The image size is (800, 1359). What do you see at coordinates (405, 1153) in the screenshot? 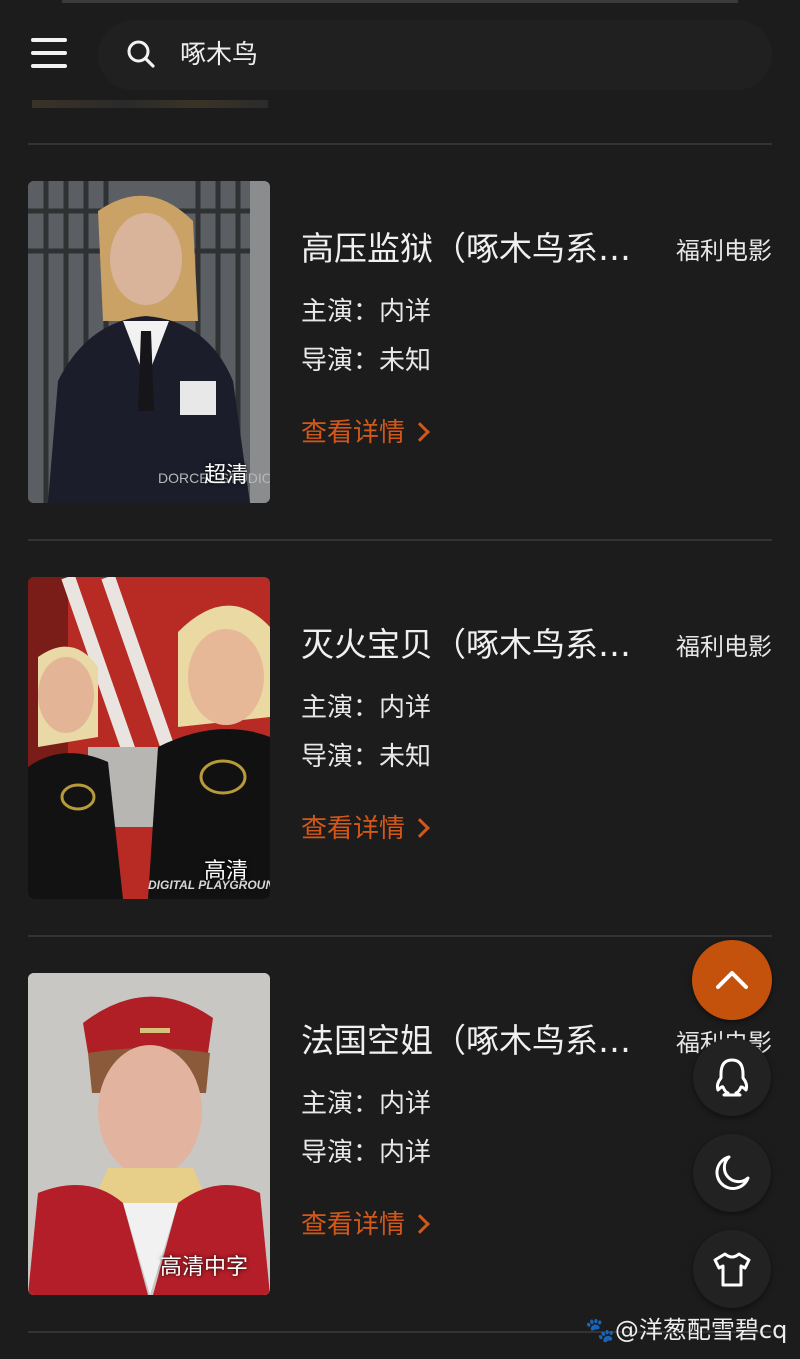
I see `director-value: 内详` at bounding box center [405, 1153].